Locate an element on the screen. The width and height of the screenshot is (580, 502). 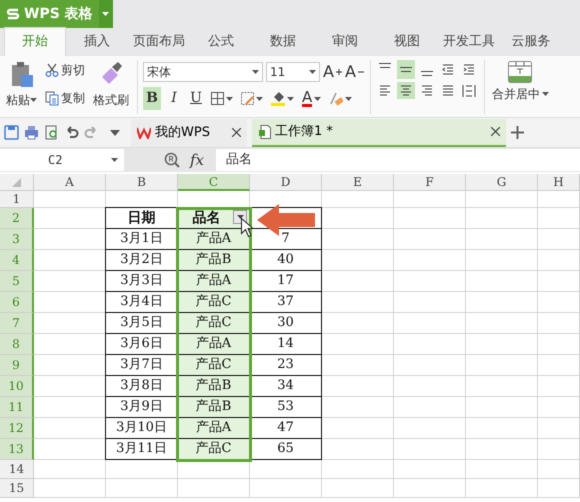
underline-button: U is located at coordinates (196, 98).